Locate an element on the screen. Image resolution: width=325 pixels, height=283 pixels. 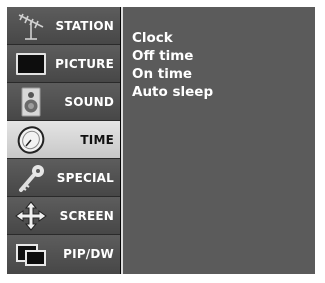
key-icon is located at coordinates (31, 178).